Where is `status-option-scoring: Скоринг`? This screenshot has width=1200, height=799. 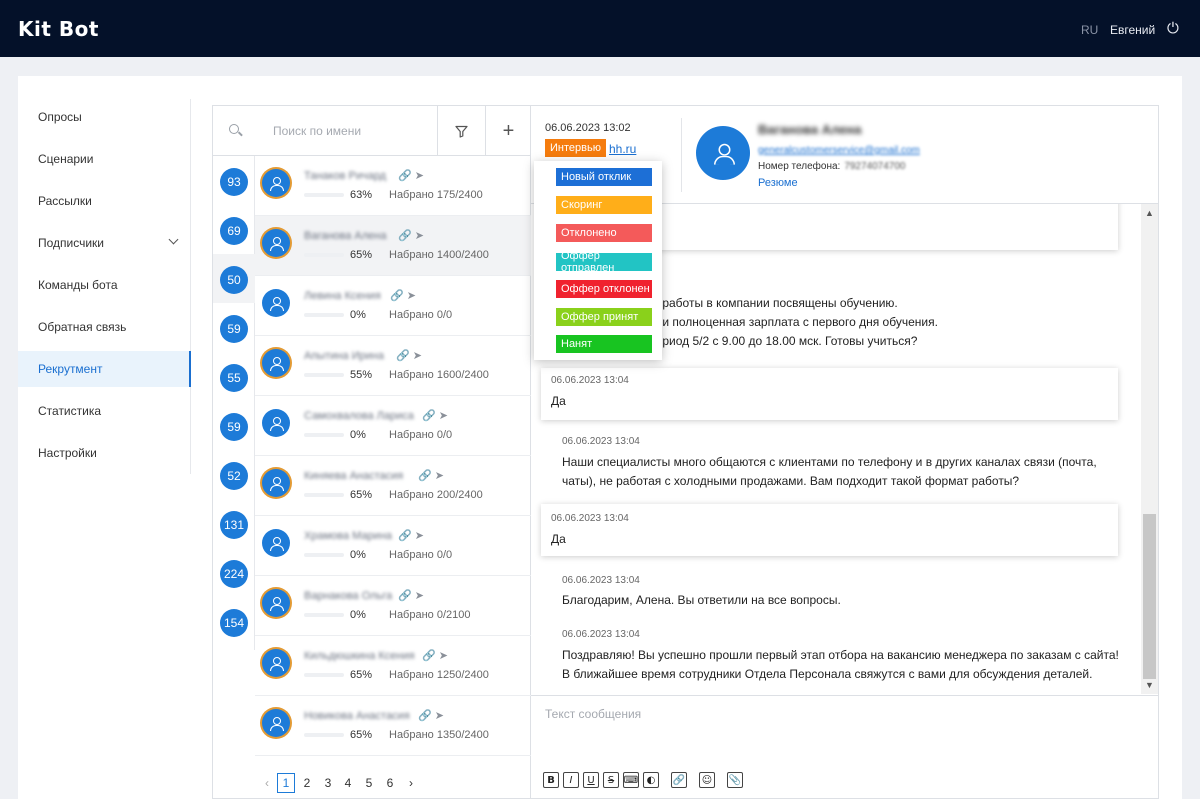 status-option-scoring: Скоринг is located at coordinates (604, 205).